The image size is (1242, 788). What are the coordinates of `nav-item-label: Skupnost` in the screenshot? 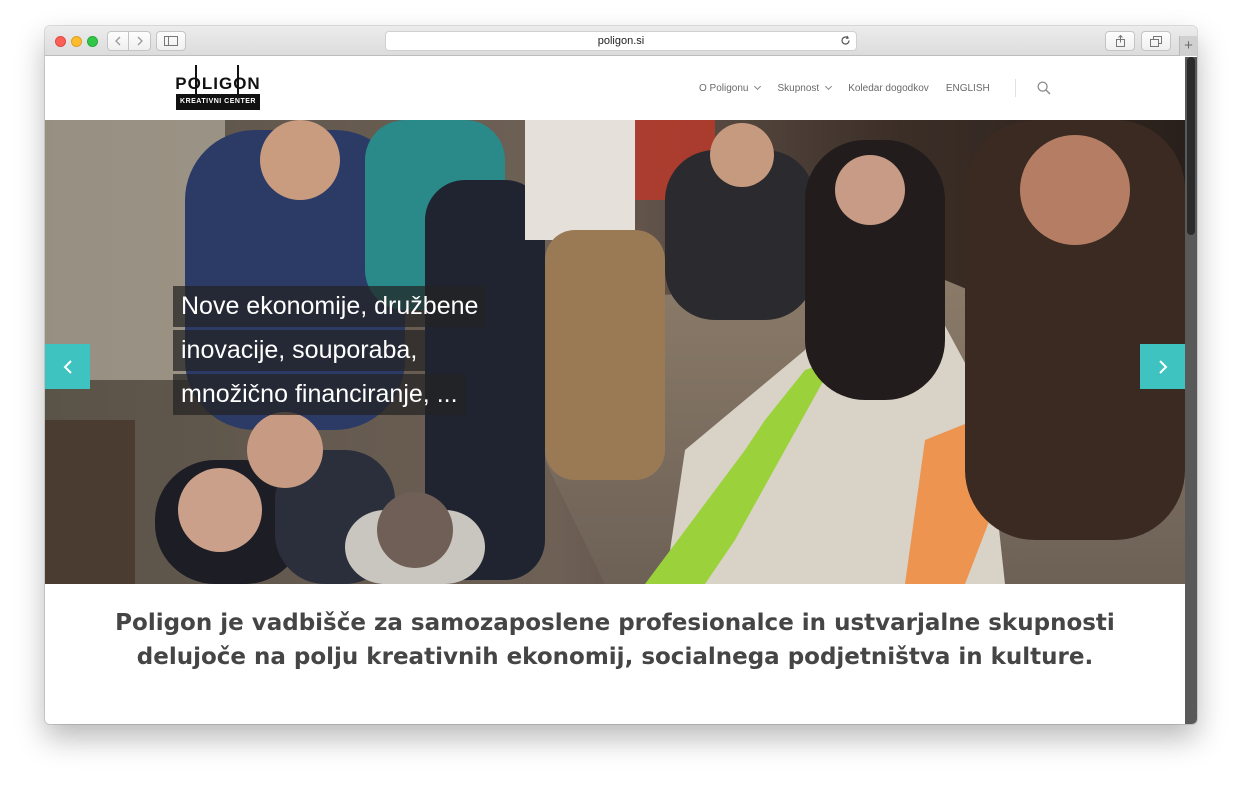 It's located at (798, 88).